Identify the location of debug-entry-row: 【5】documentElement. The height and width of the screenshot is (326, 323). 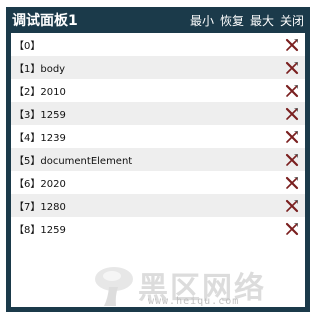
(158, 159).